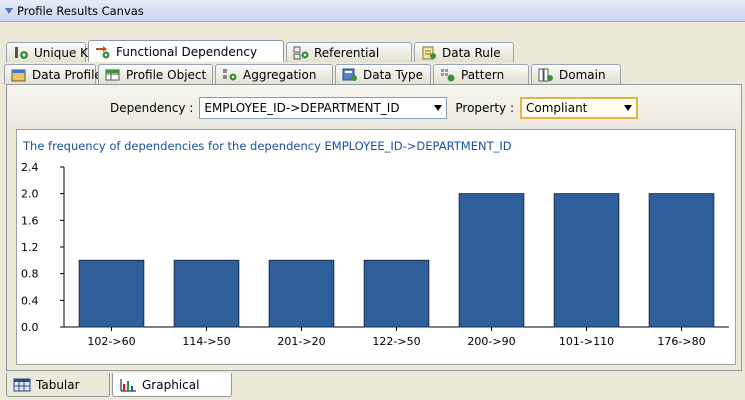 The image size is (745, 400). What do you see at coordinates (372, 11) in the screenshot?
I see `canvas-title-bar: Profile Results Canvas` at bounding box center [372, 11].